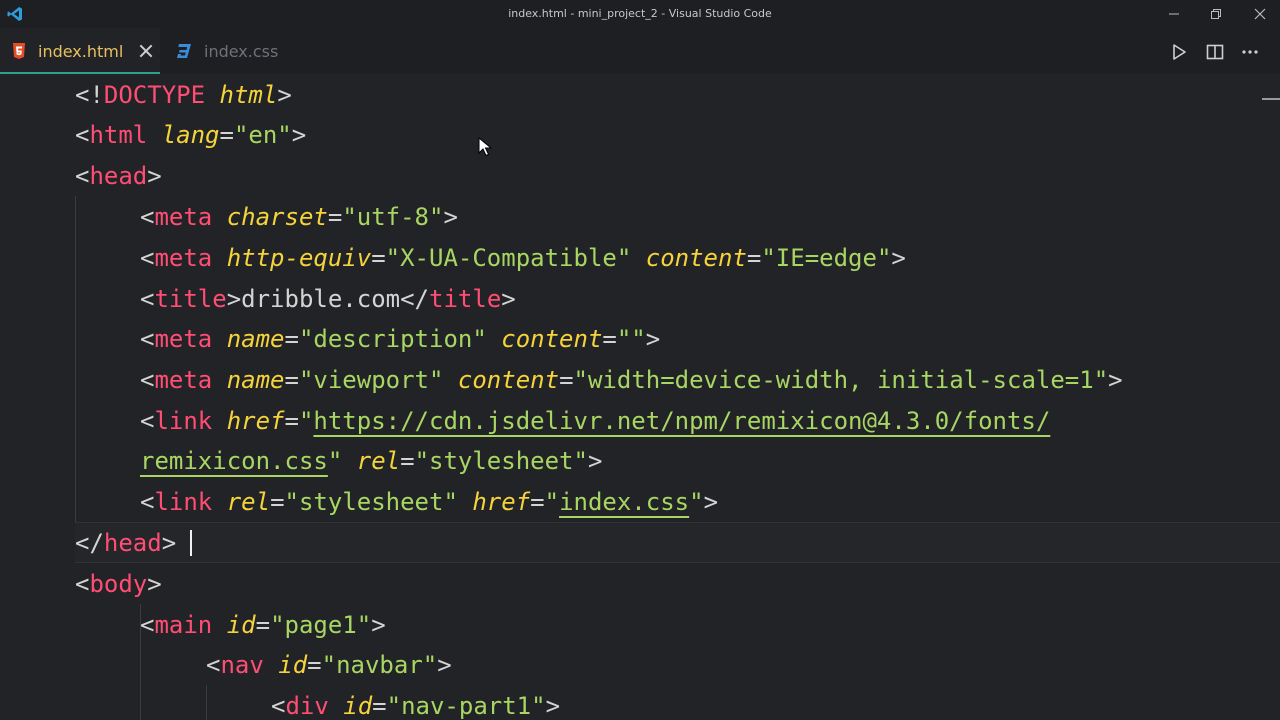  What do you see at coordinates (328, 299) in the screenshot?
I see `code-line: <title>dribble.com</title>` at bounding box center [328, 299].